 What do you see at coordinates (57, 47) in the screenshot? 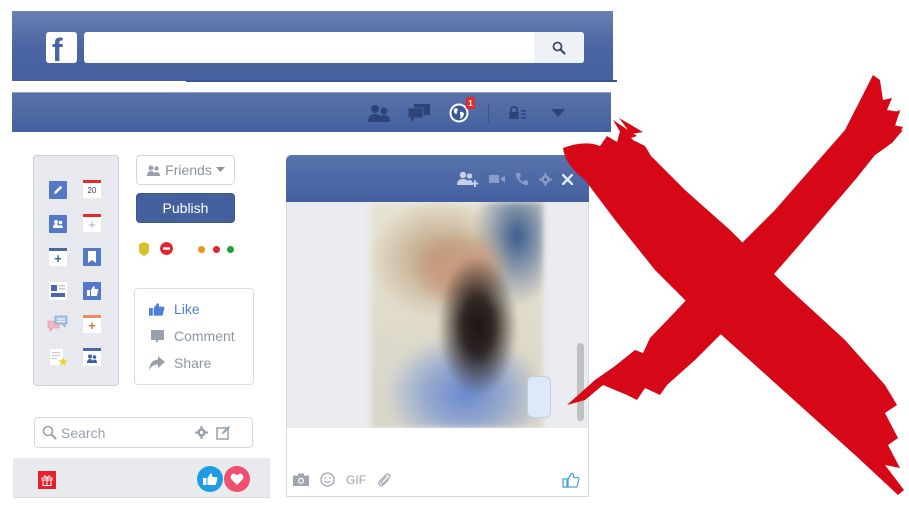
I see `facebook-logo-letter: f` at bounding box center [57, 47].